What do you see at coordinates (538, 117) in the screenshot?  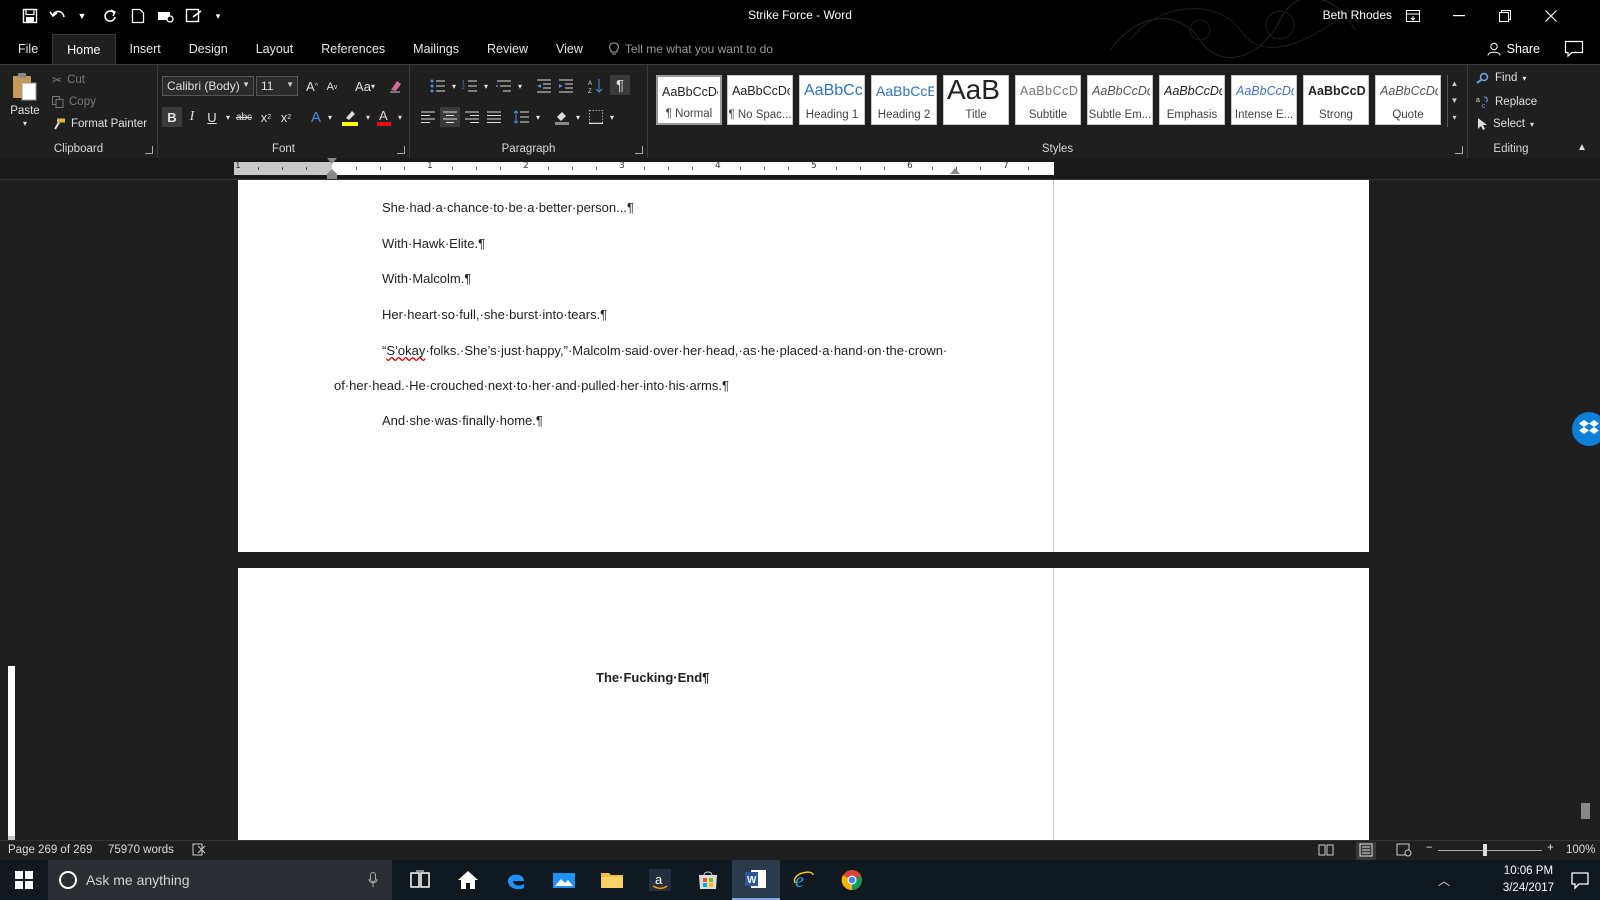 I see `line-spacing-dropdown-icon: ▾` at bounding box center [538, 117].